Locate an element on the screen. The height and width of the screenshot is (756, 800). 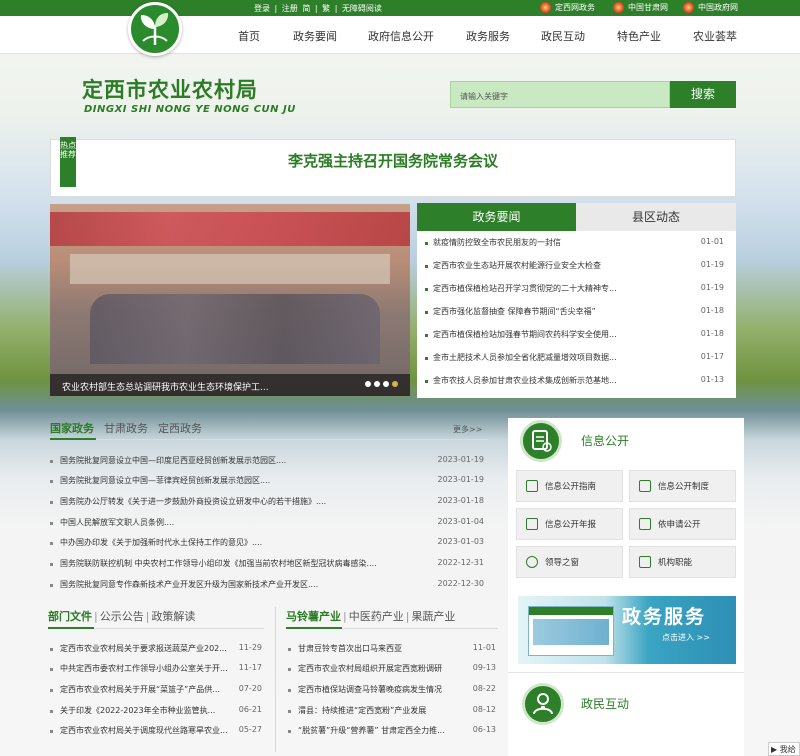
search-input: 请输入关键字 is located at coordinates (560, 94).